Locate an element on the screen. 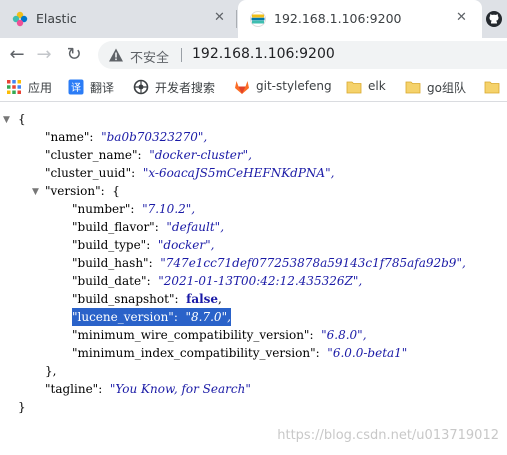 This screenshot has height=455, width=507. tab-separator is located at coordinates (236, 19).